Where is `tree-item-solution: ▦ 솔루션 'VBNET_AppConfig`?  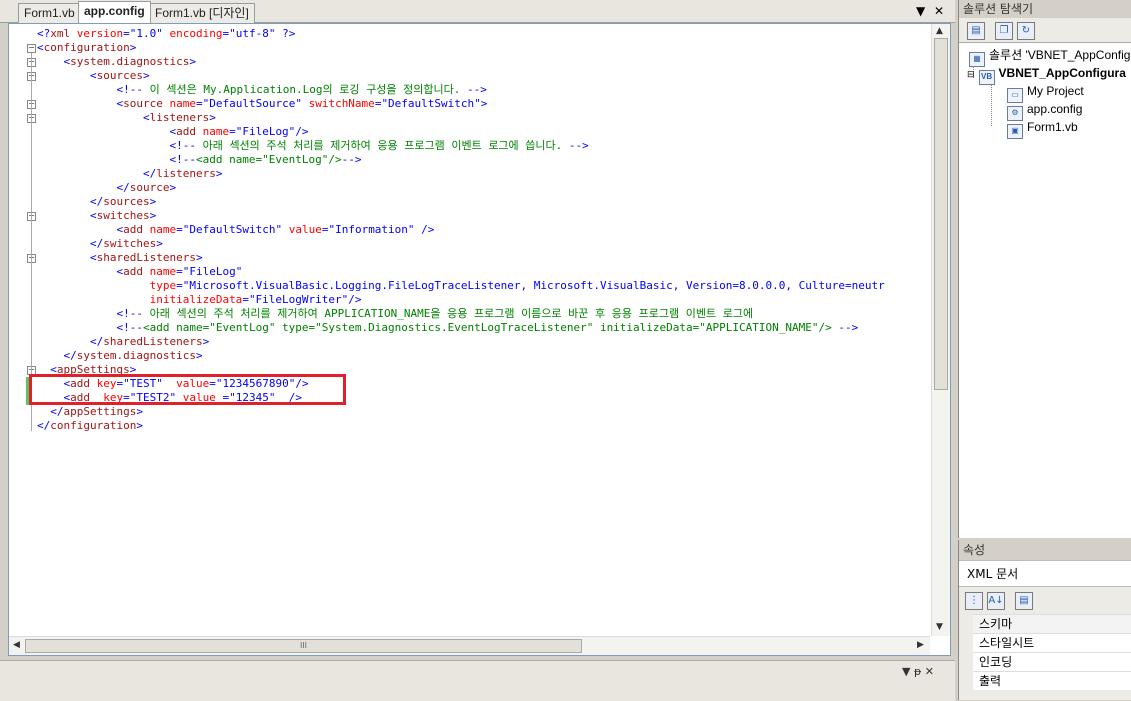
tree-item-solution: ▦ 솔루션 'VBNET_AppConfig is located at coordinates (1050, 56).